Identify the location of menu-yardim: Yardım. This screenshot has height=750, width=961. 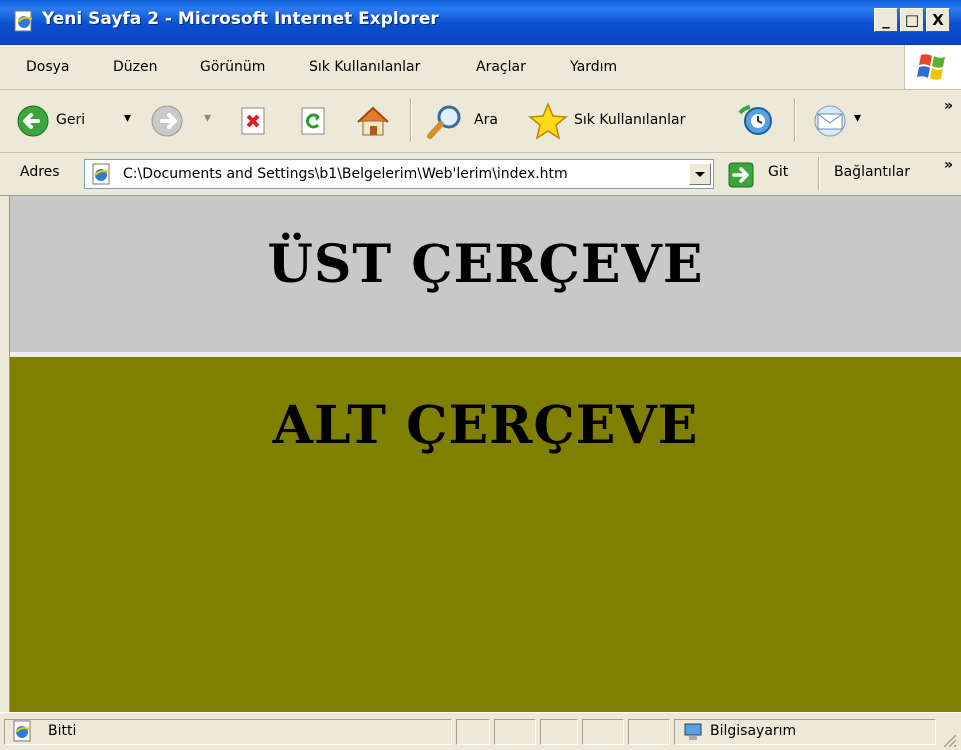
(593, 67).